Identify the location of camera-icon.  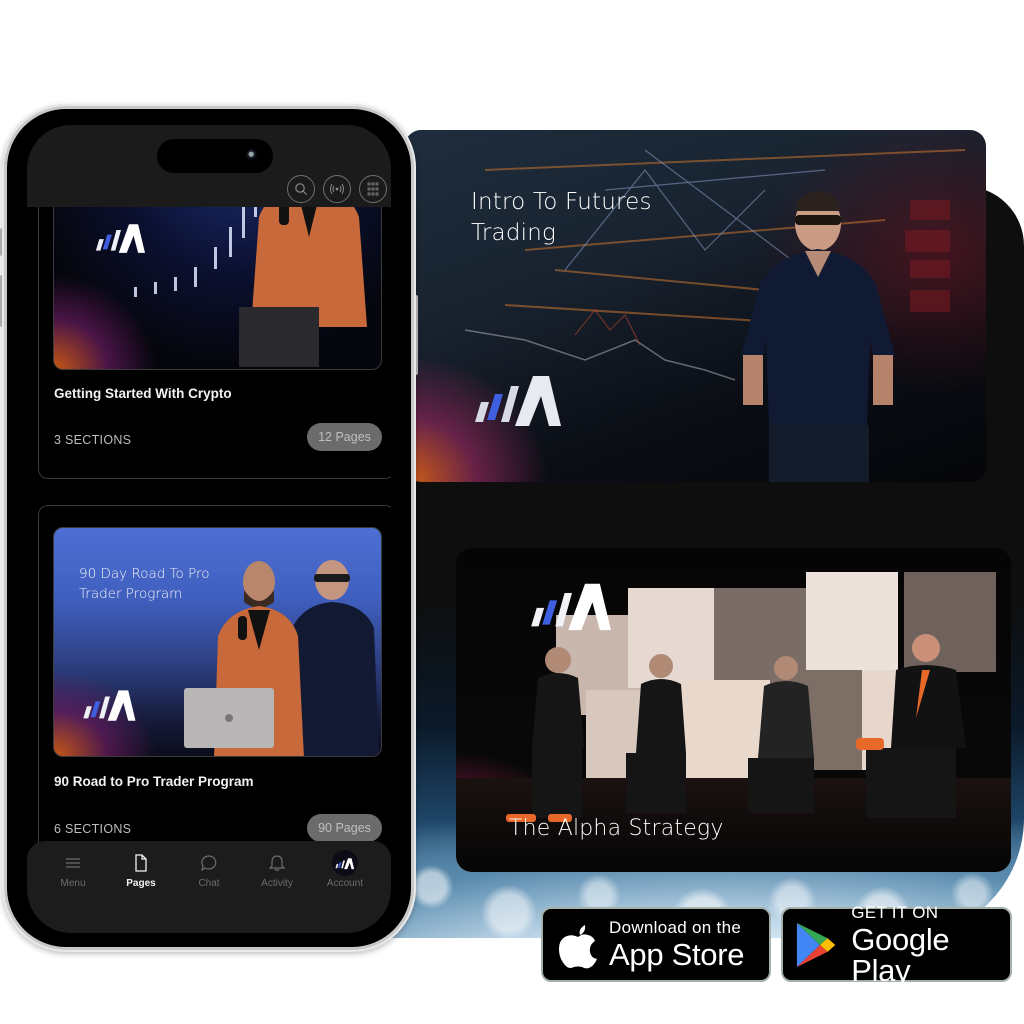
(252, 155).